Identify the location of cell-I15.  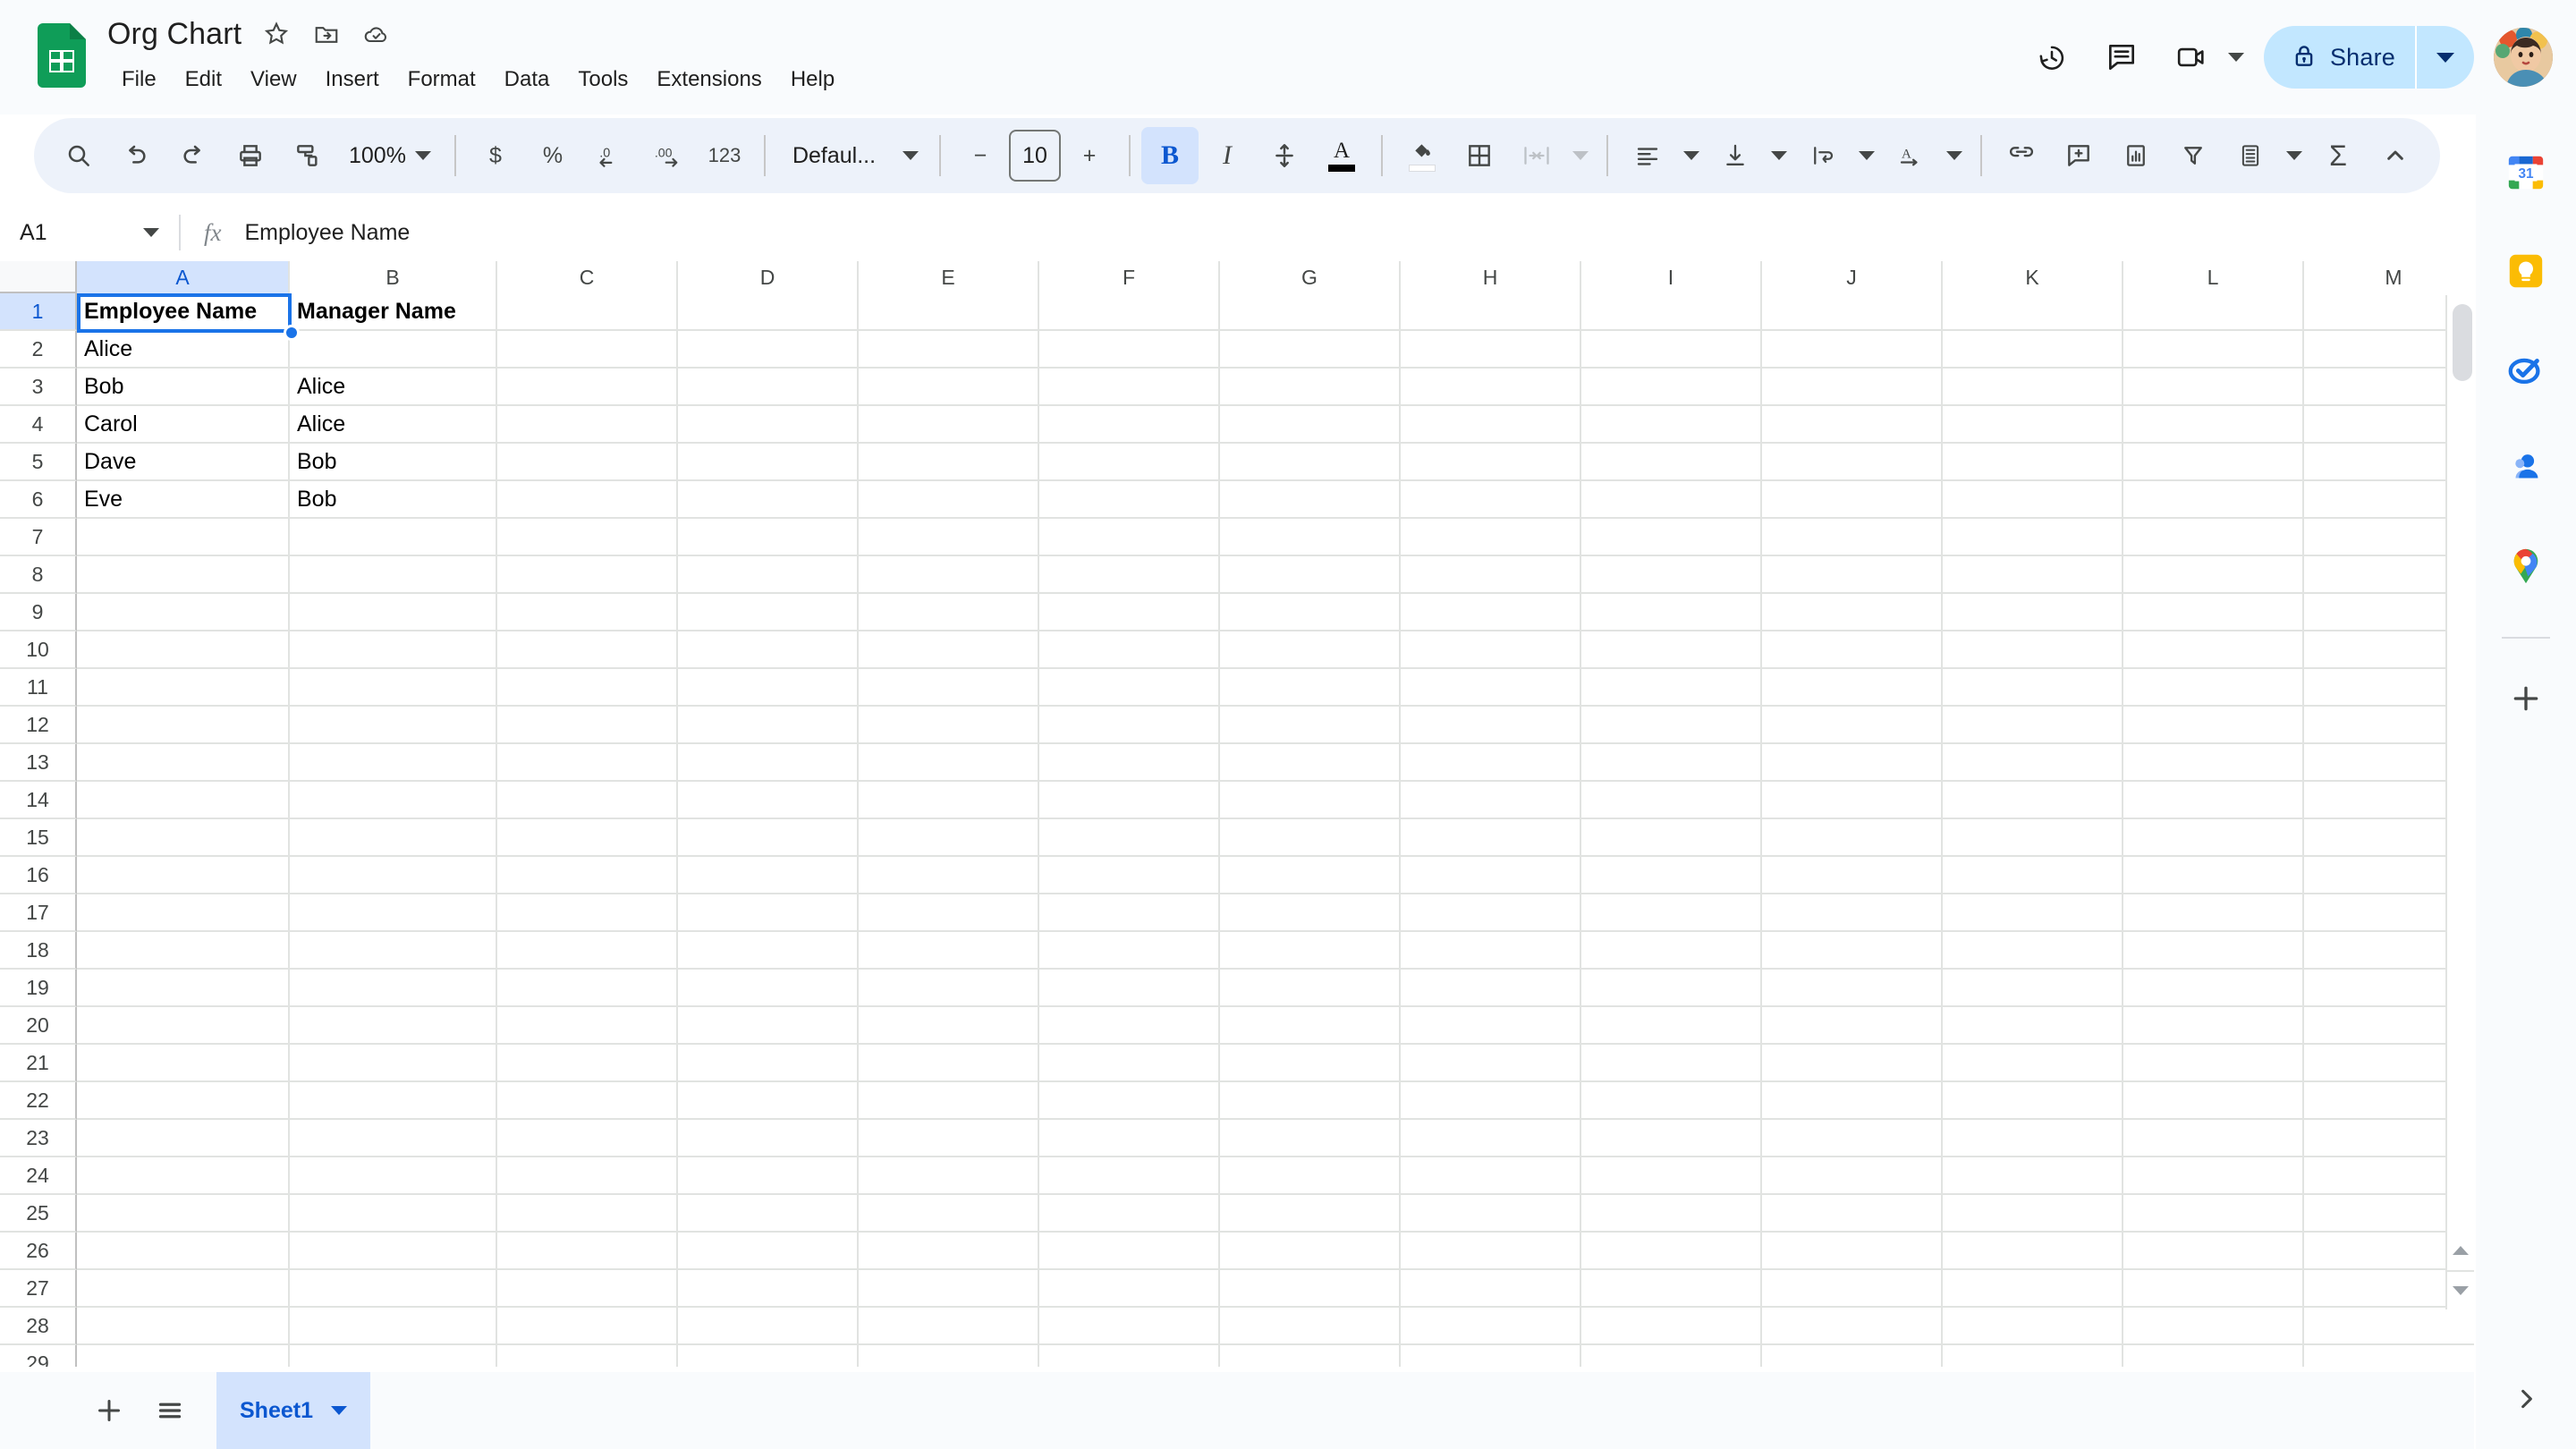
(1671, 838).